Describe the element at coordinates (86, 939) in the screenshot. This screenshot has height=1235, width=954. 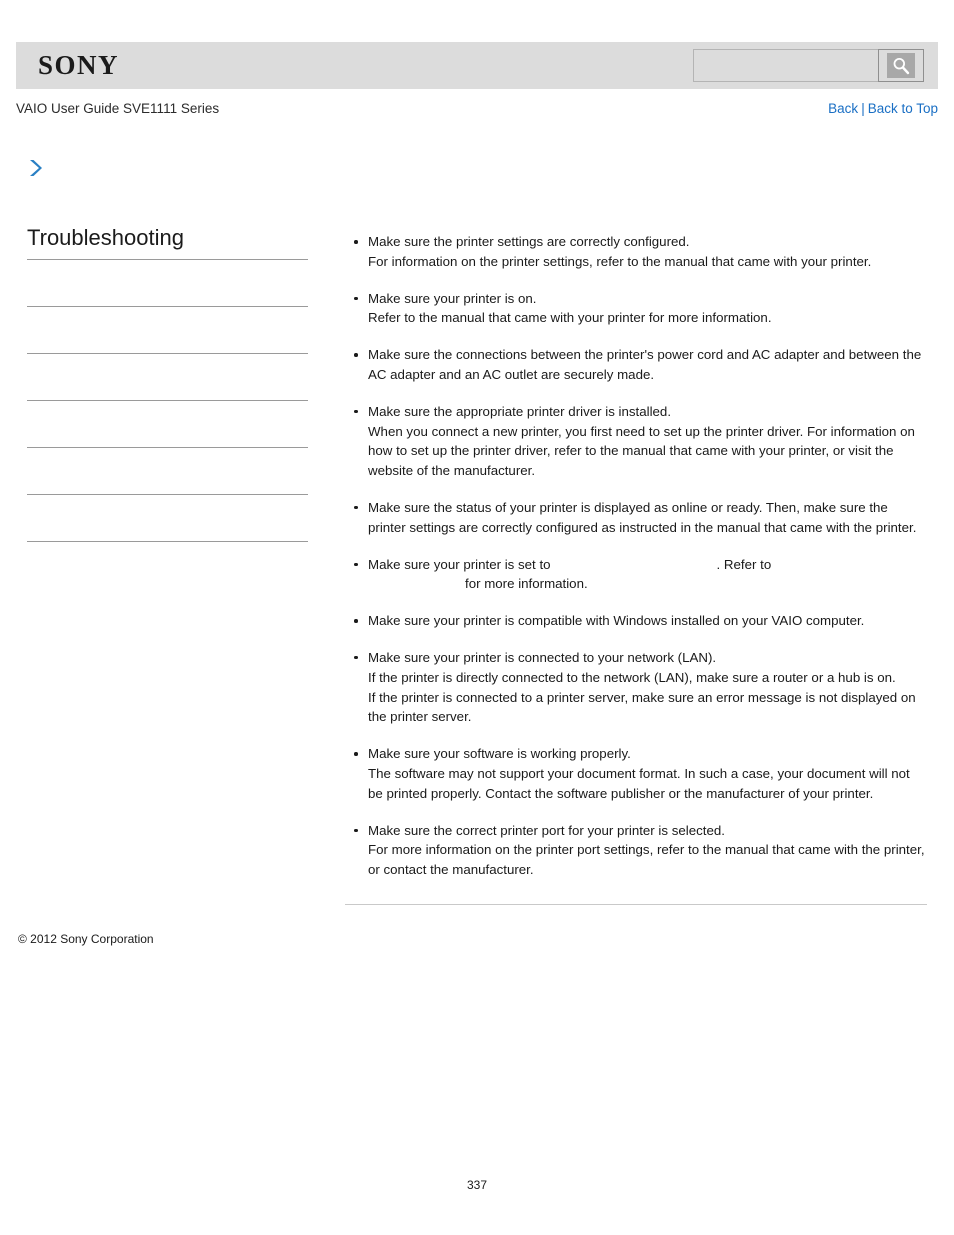
I see `copyright-notice: © 2012 Sony Corporation` at that location.